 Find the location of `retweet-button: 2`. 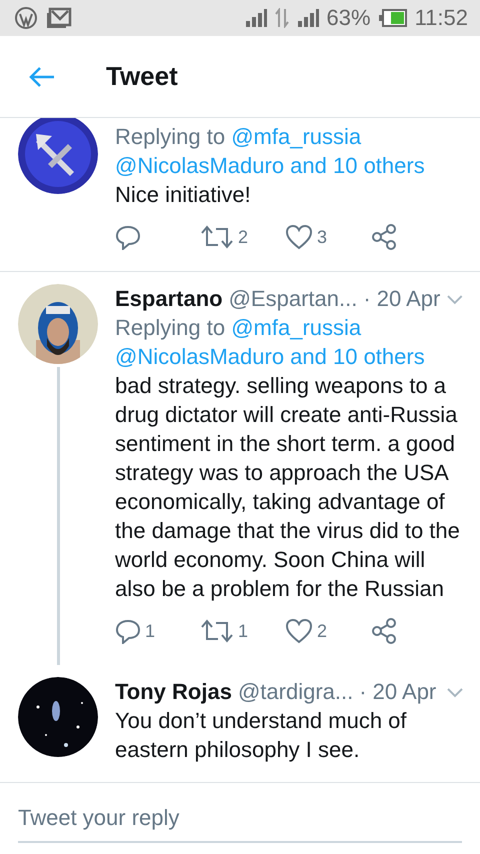

retweet-button: 2 is located at coordinates (242, 237).